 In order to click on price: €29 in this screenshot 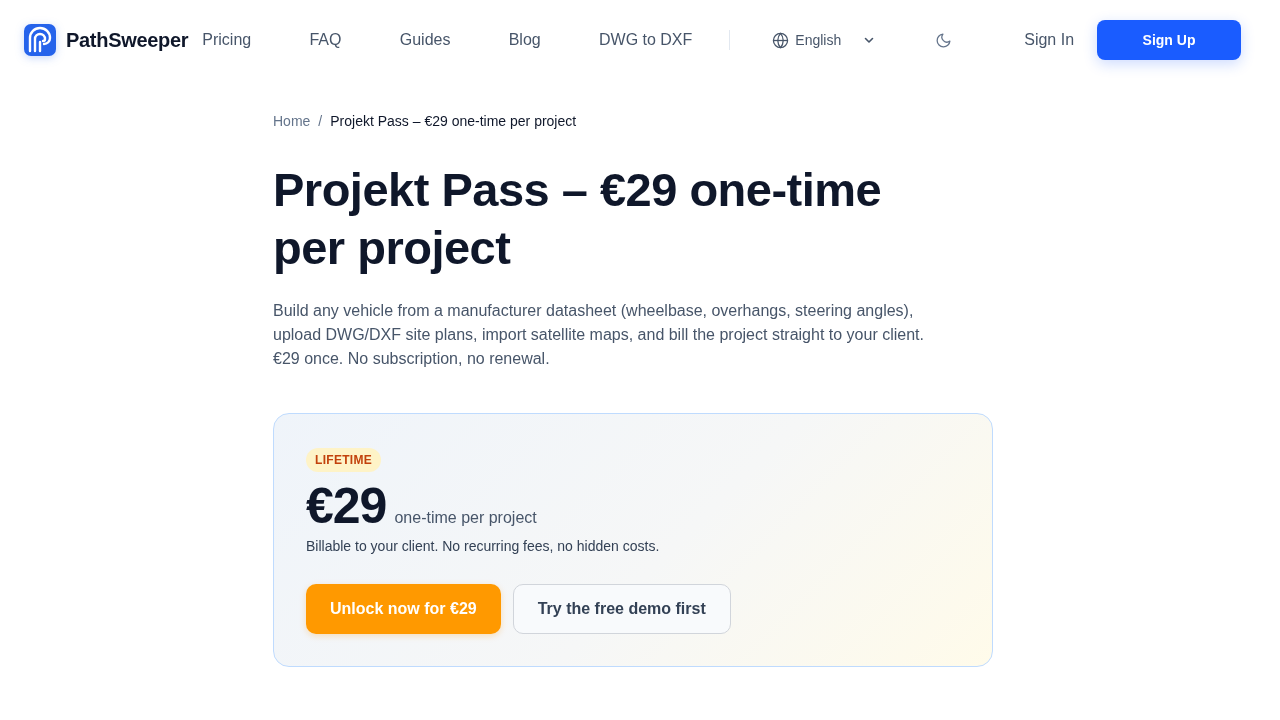, I will do `click(346, 506)`.